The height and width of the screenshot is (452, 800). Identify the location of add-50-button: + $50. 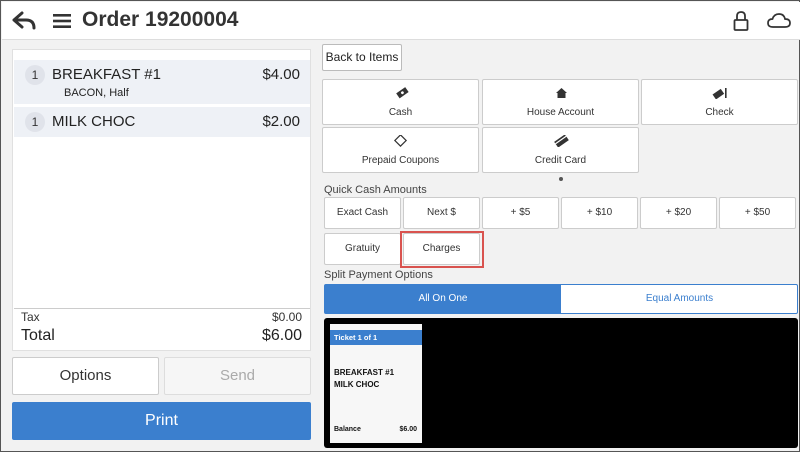
(757, 213).